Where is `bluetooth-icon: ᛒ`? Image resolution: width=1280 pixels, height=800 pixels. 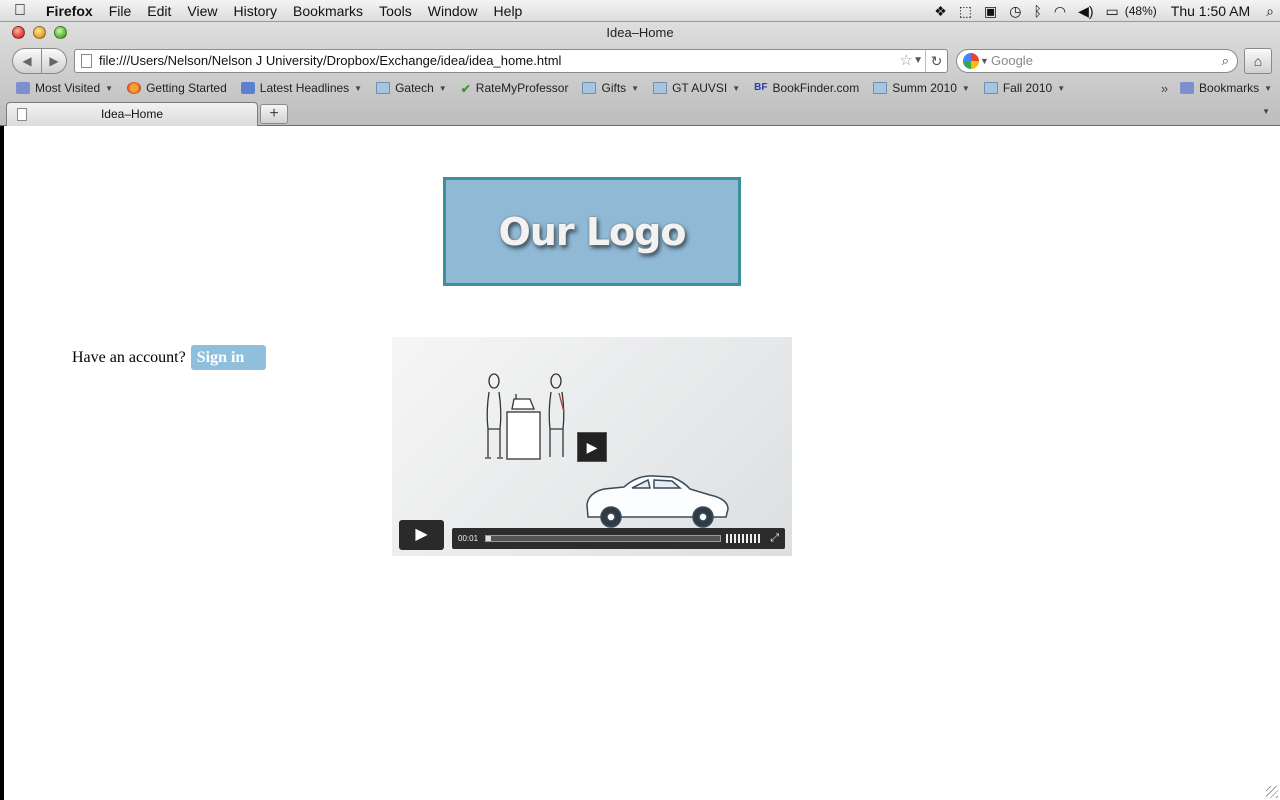
bluetooth-icon: ᛒ is located at coordinates (1037, 11).